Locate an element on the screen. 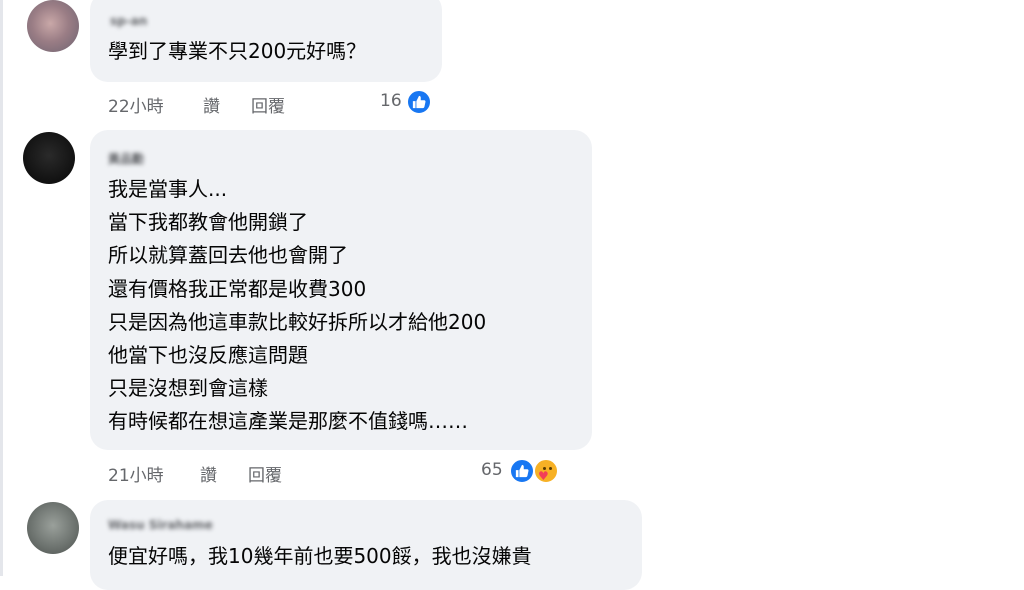 The image size is (1024, 590). comment-text-line: 所以就算蓋回去他也會開了 is located at coordinates (228, 255).